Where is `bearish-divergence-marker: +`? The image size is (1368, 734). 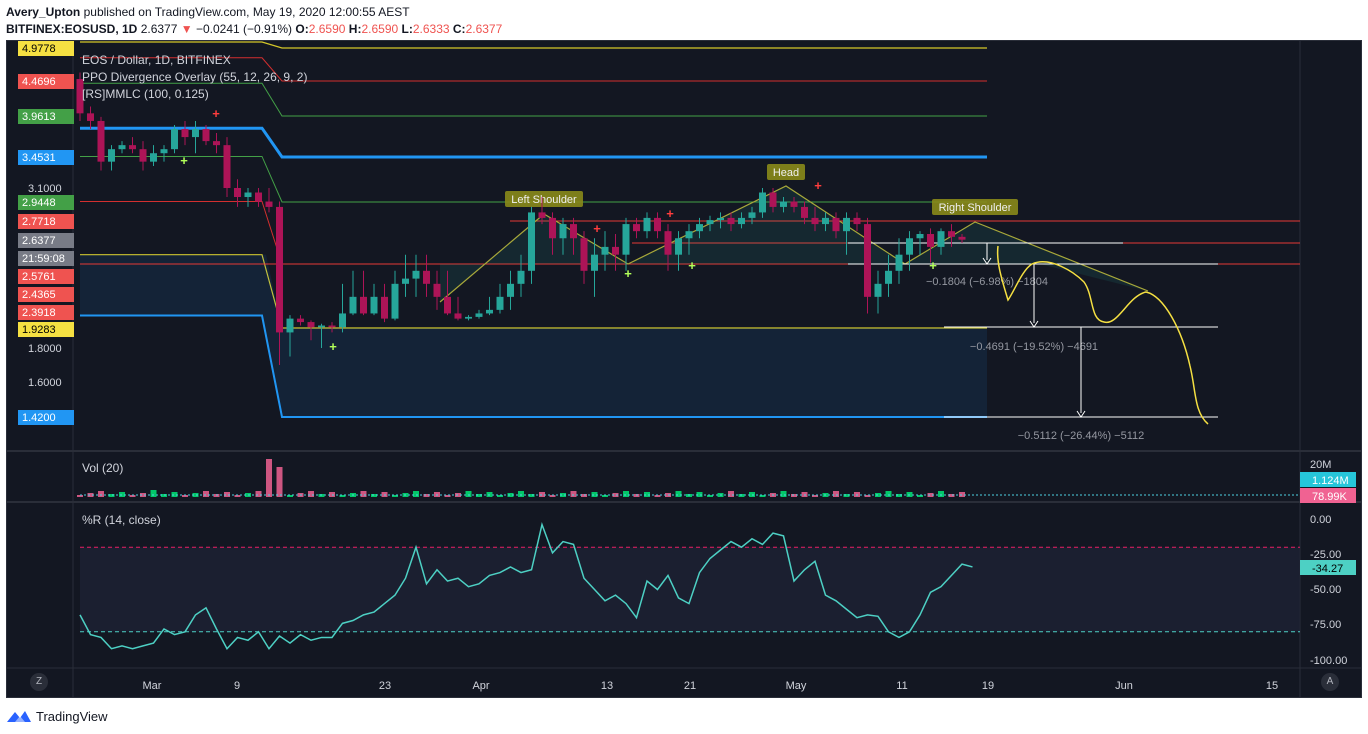
bearish-divergence-marker: + is located at coordinates (818, 185).